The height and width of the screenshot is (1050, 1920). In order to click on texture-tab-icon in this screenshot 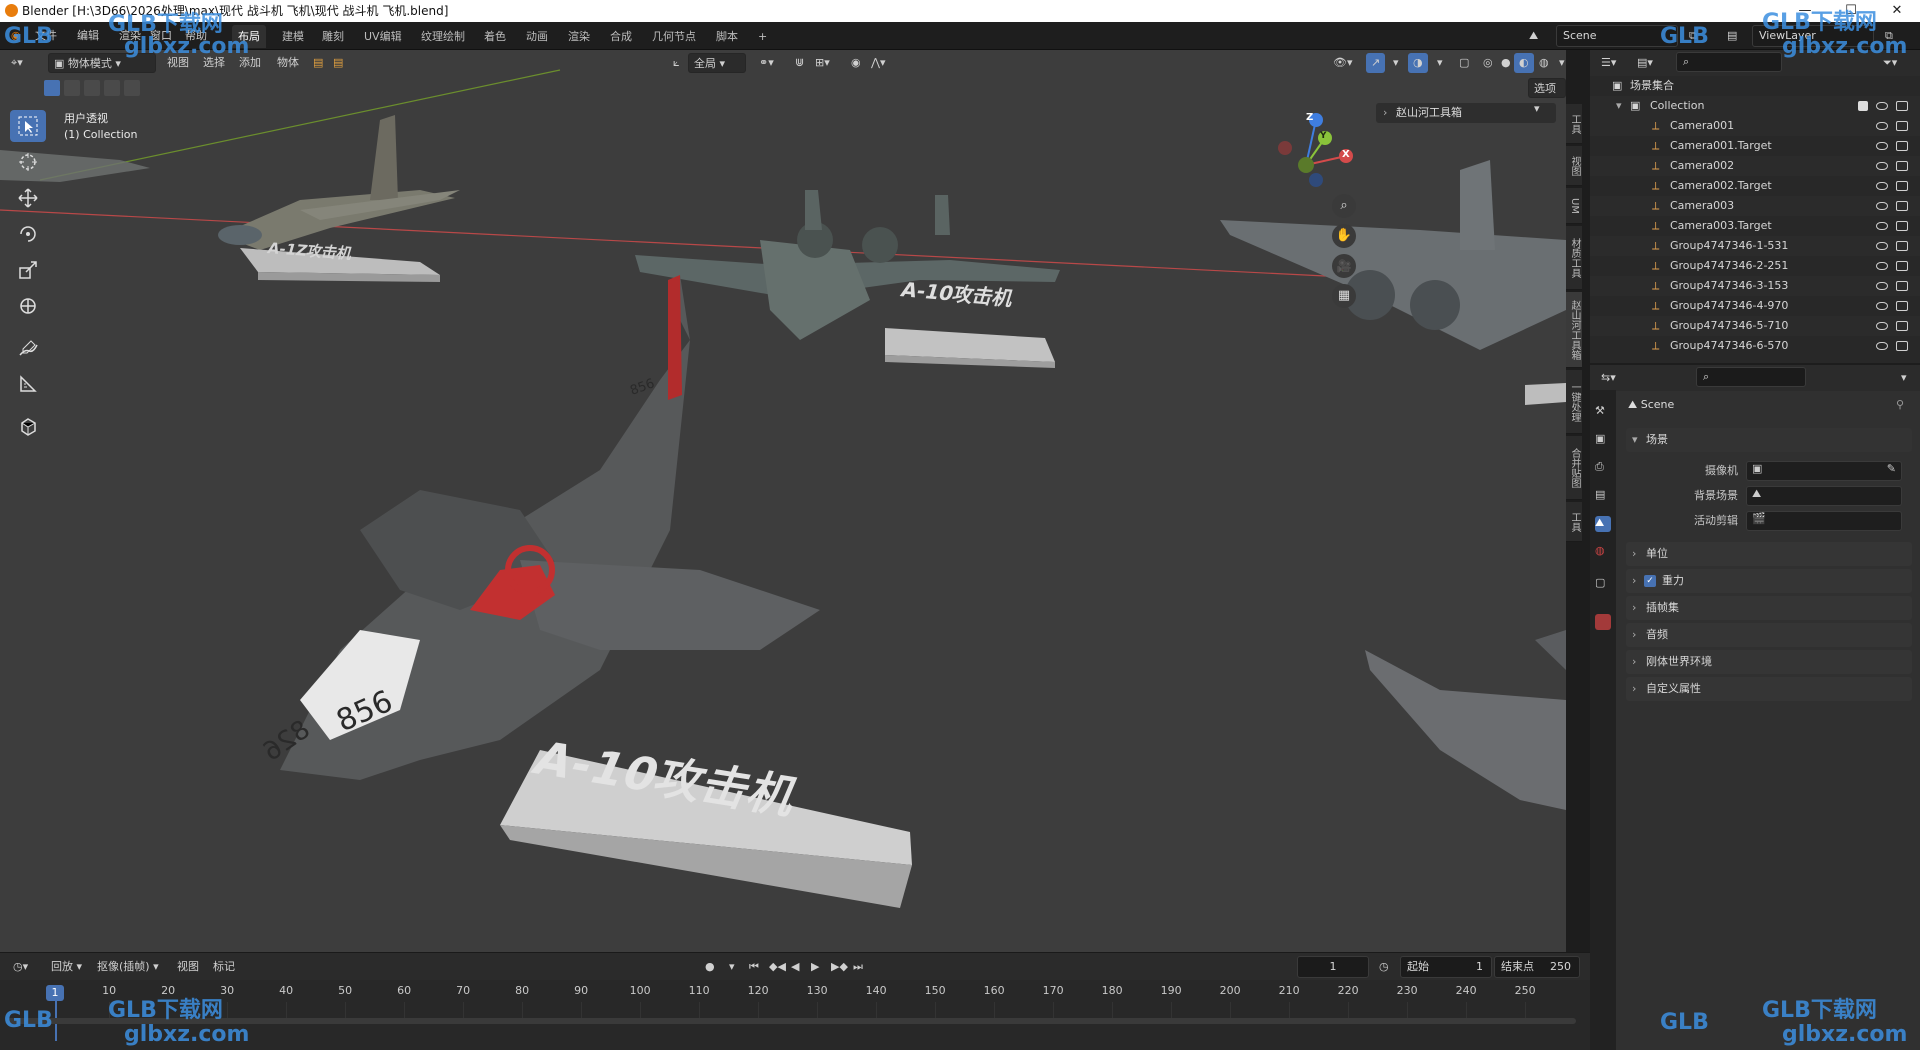, I will do `click(1603, 622)`.